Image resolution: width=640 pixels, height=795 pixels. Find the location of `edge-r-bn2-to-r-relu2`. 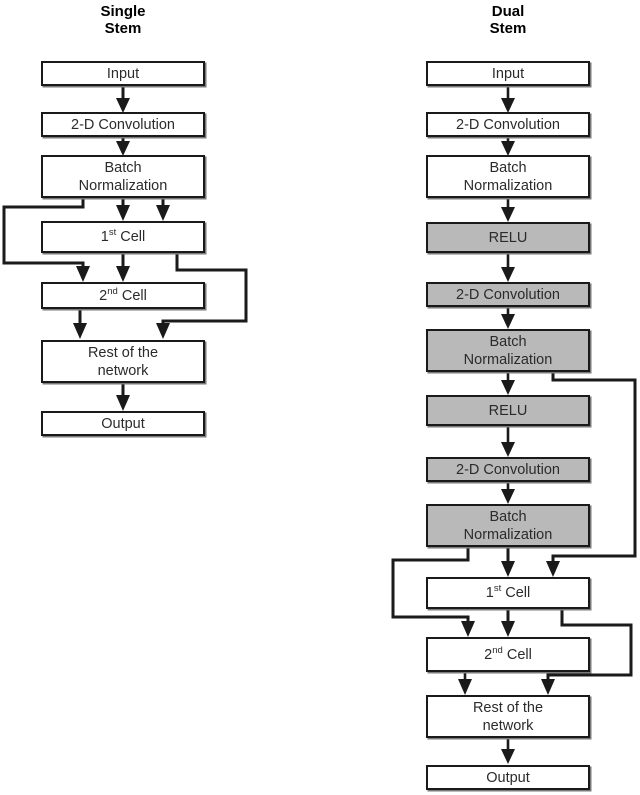

edge-r-bn2-to-r-relu2 is located at coordinates (508, 383).